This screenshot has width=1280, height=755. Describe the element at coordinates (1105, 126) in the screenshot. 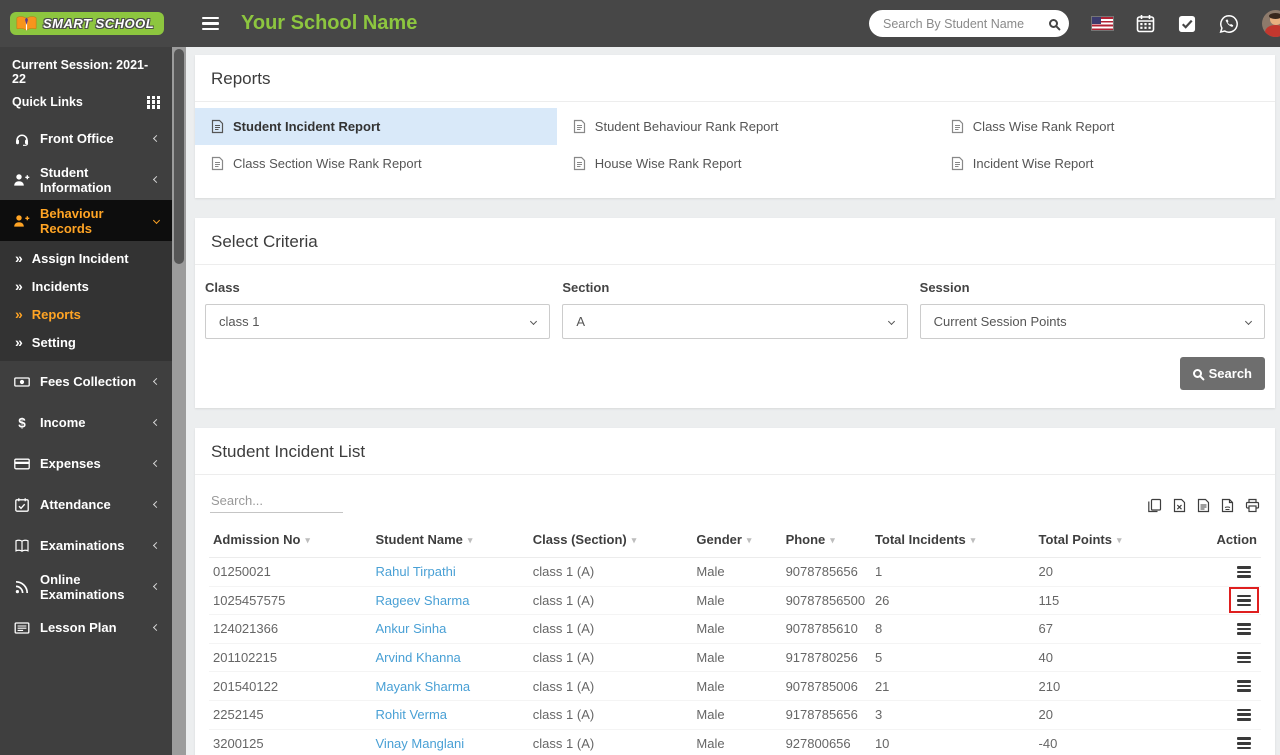

I see `report-link-class-wise-rank-report: Class Wise Rank Report` at that location.